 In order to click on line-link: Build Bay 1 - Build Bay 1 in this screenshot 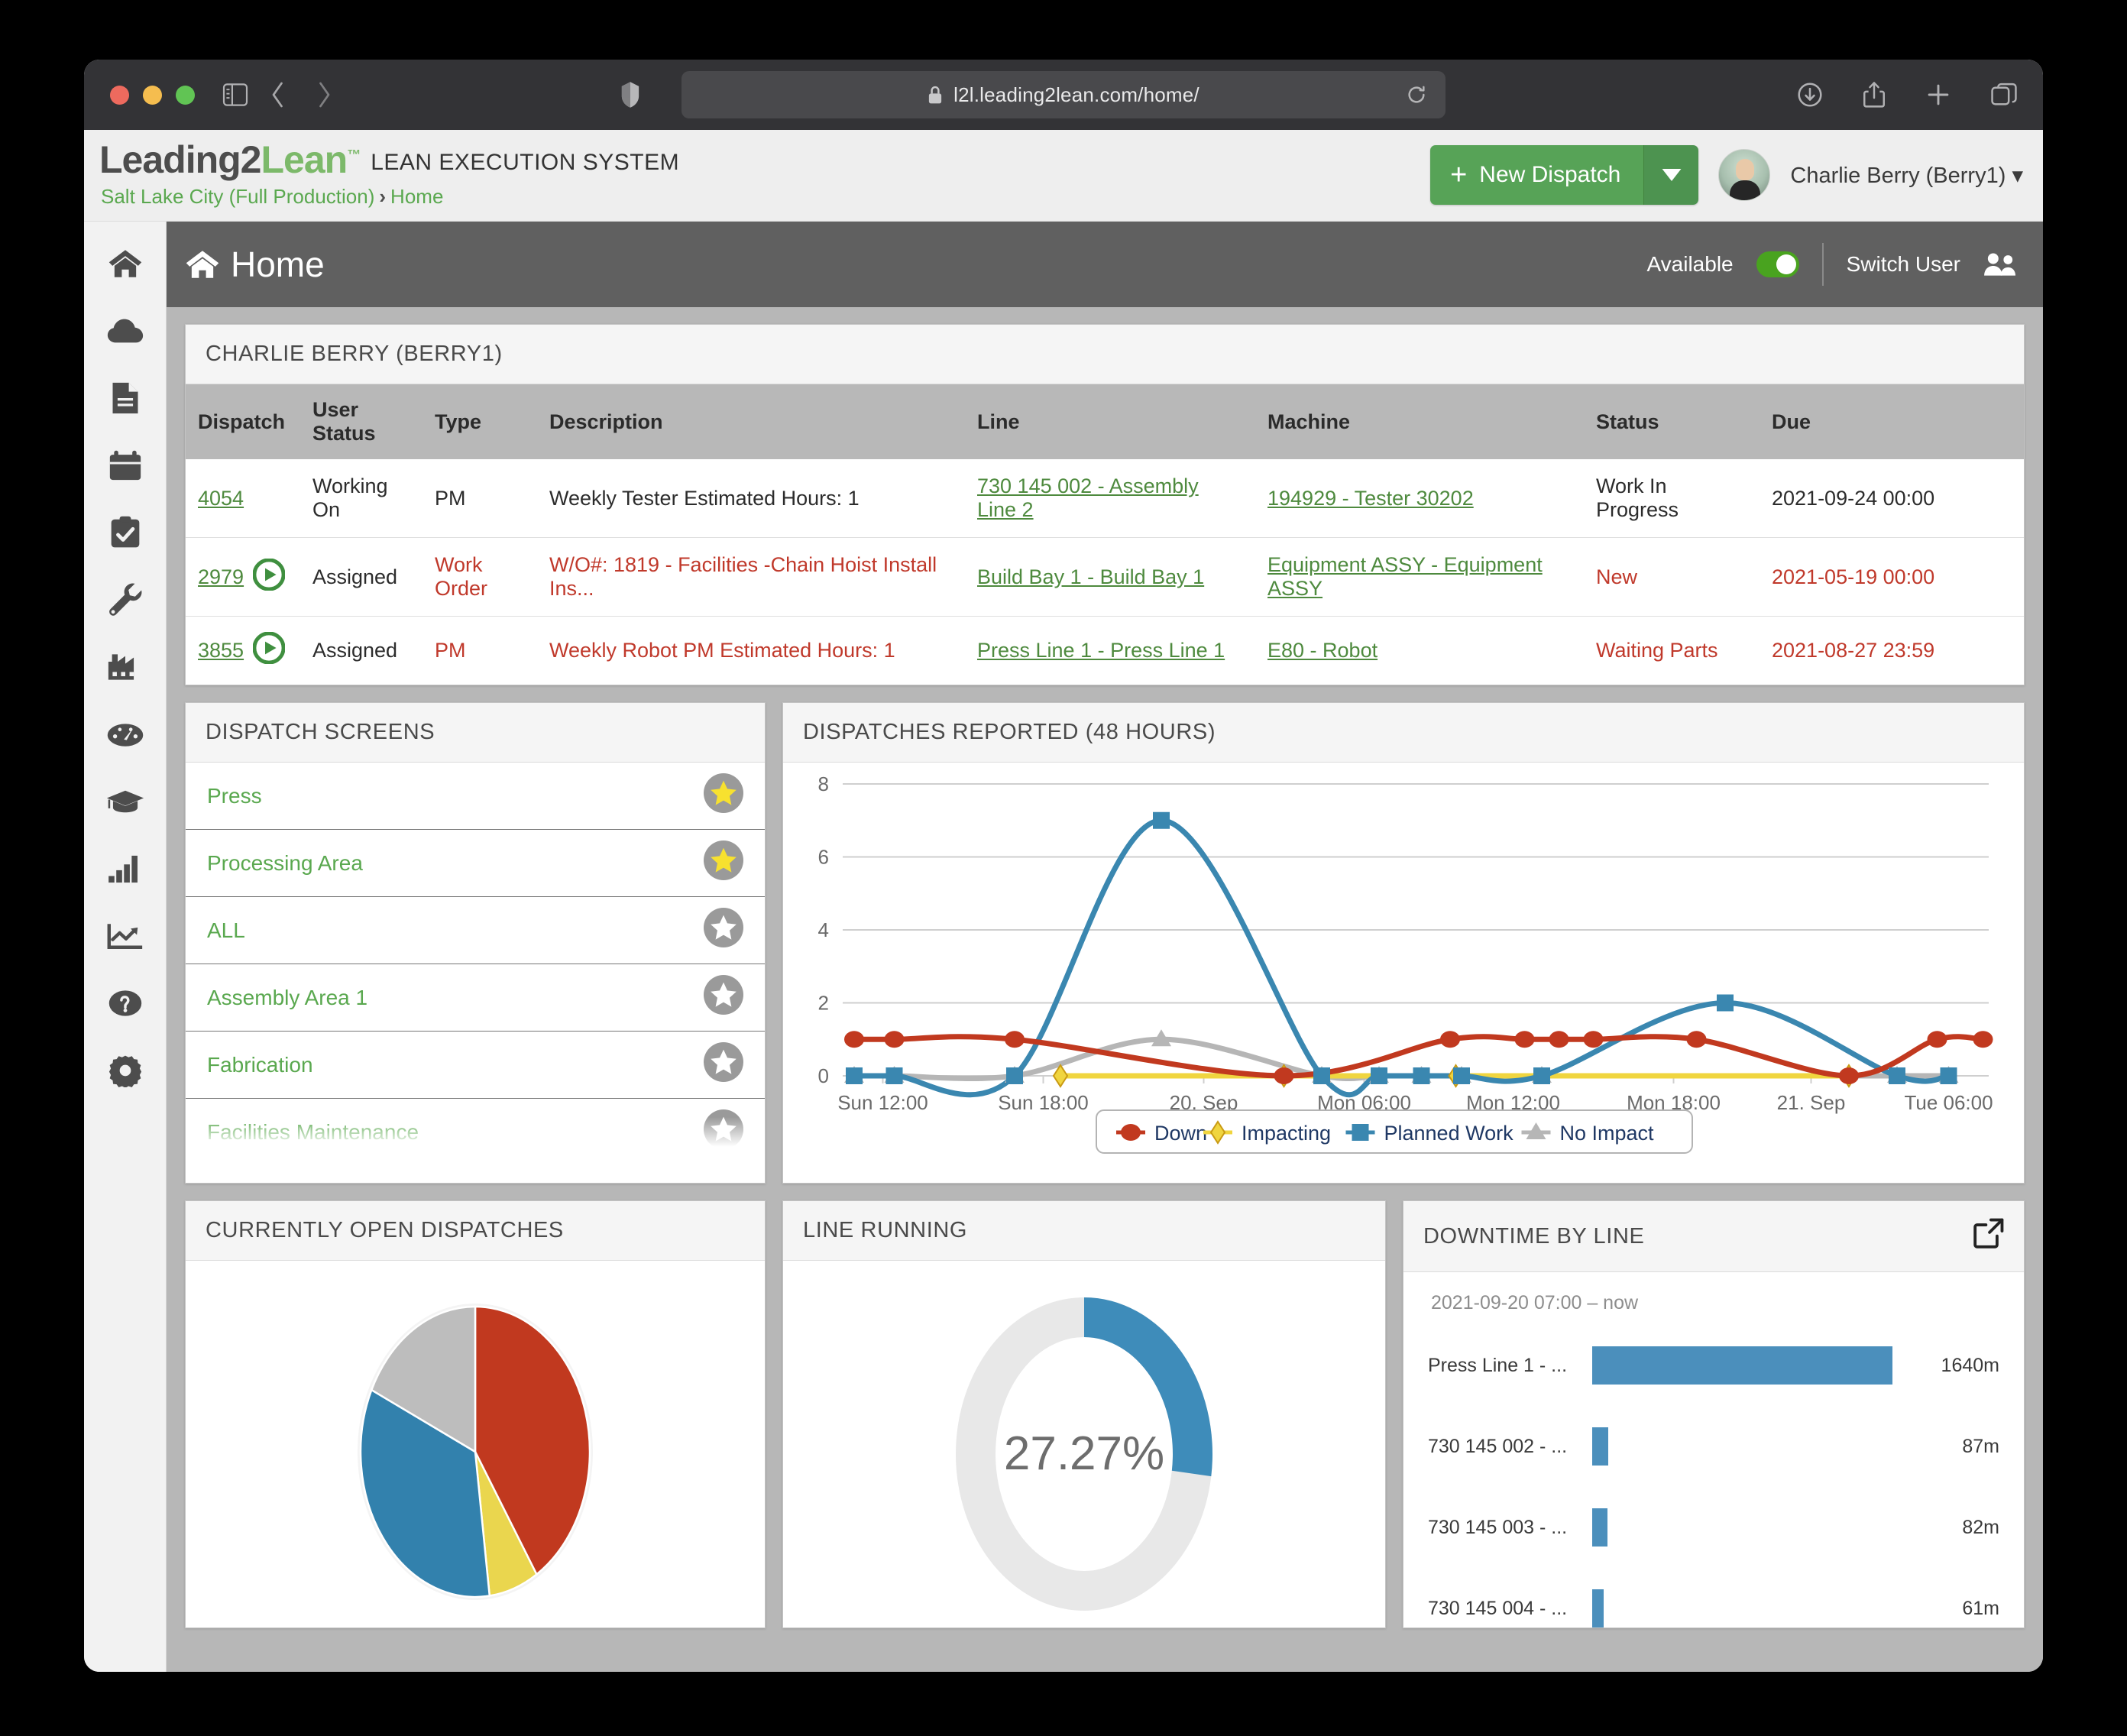, I will do `click(1090, 577)`.